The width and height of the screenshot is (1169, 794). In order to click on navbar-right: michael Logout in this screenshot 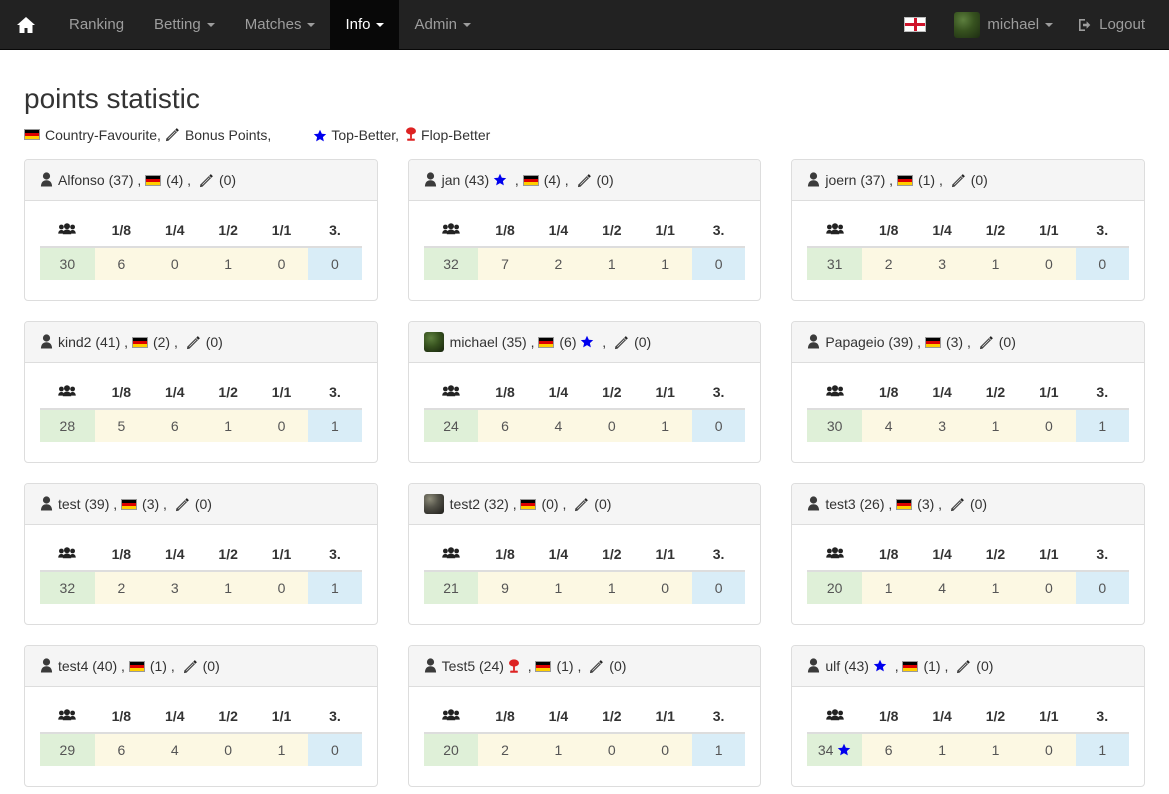, I will do `click(1029, 24)`.